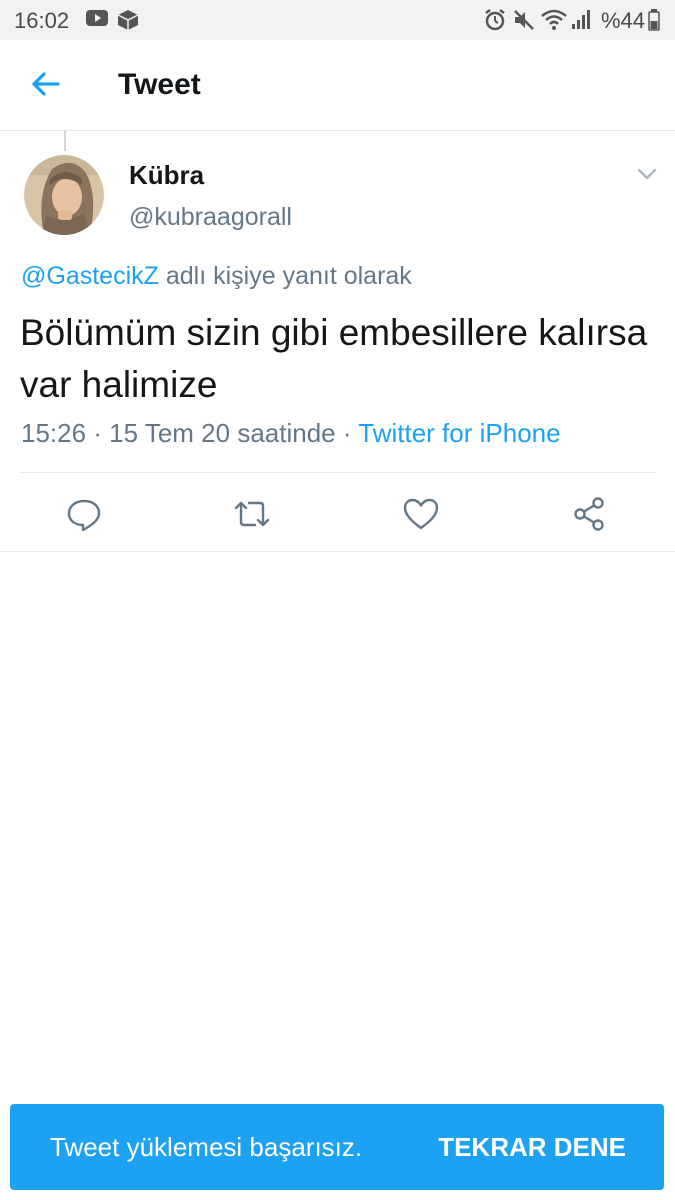 The height and width of the screenshot is (1200, 675). What do you see at coordinates (524, 22) in the screenshot?
I see `mute-icon` at bounding box center [524, 22].